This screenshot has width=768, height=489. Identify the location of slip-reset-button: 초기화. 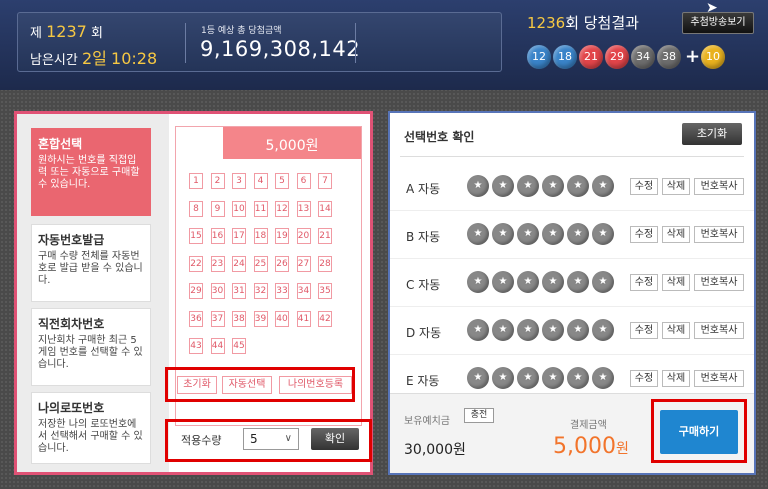
(197, 385).